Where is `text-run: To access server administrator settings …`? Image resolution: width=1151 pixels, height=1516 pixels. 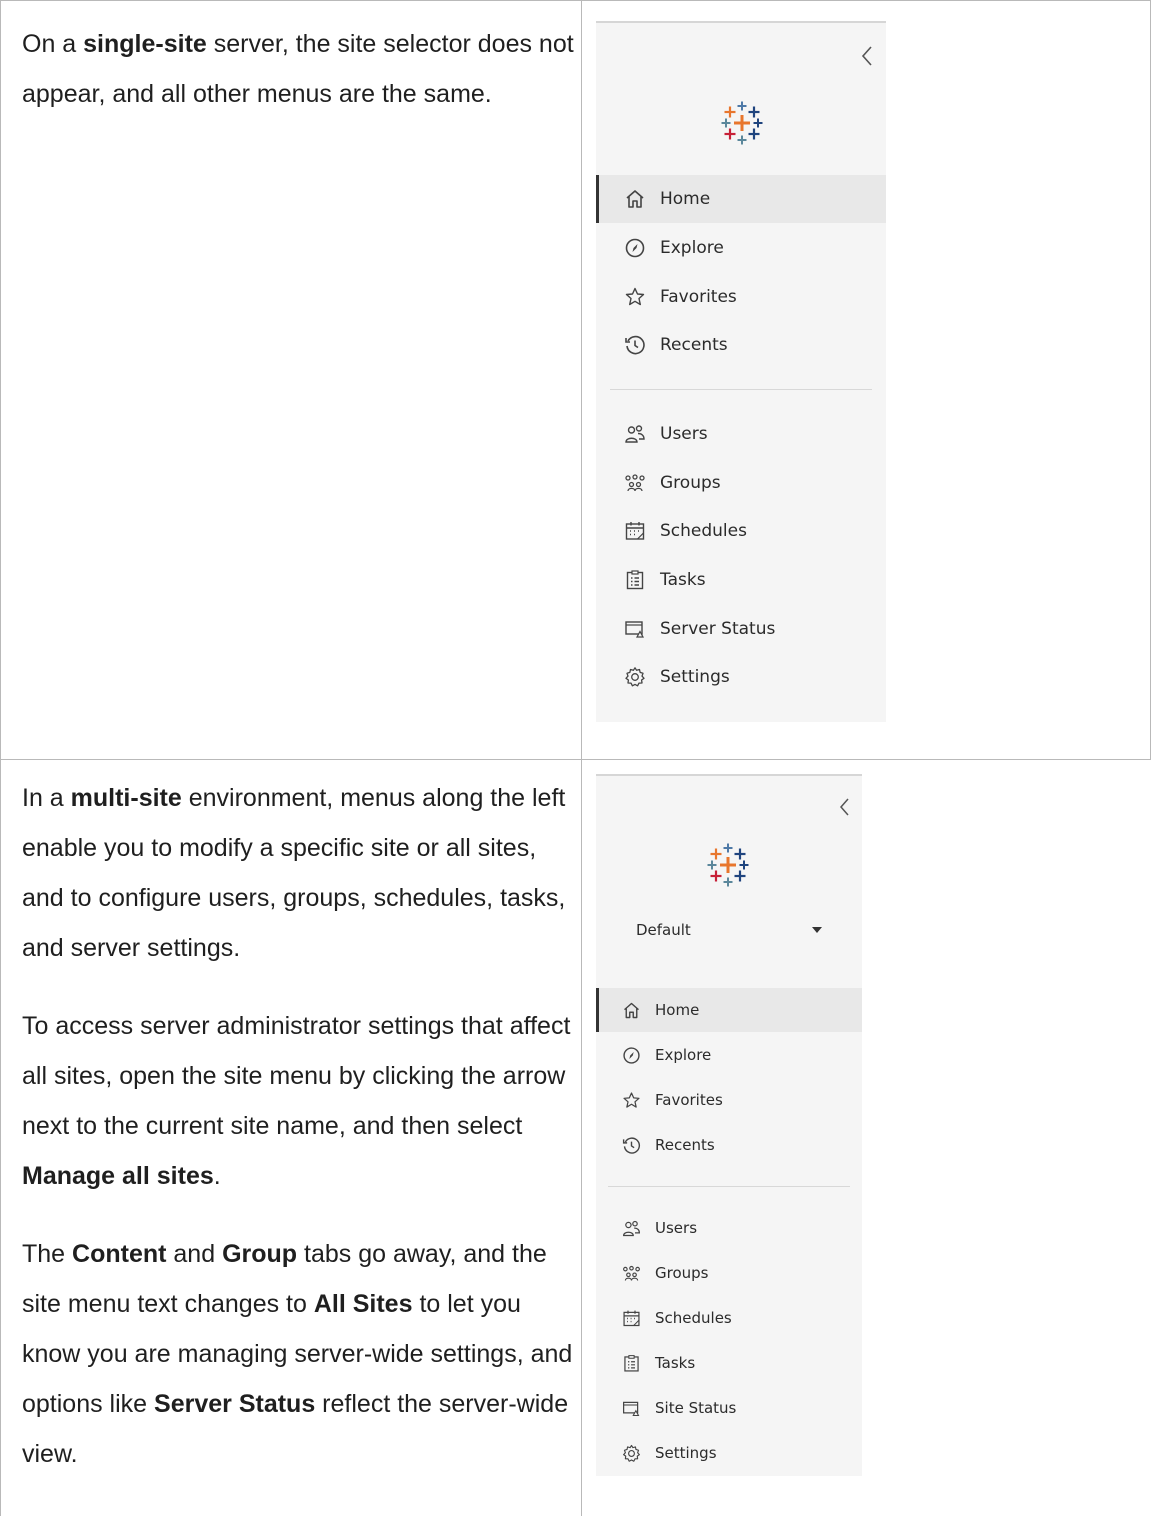 text-run: To access server administrator settings … is located at coordinates (296, 1076).